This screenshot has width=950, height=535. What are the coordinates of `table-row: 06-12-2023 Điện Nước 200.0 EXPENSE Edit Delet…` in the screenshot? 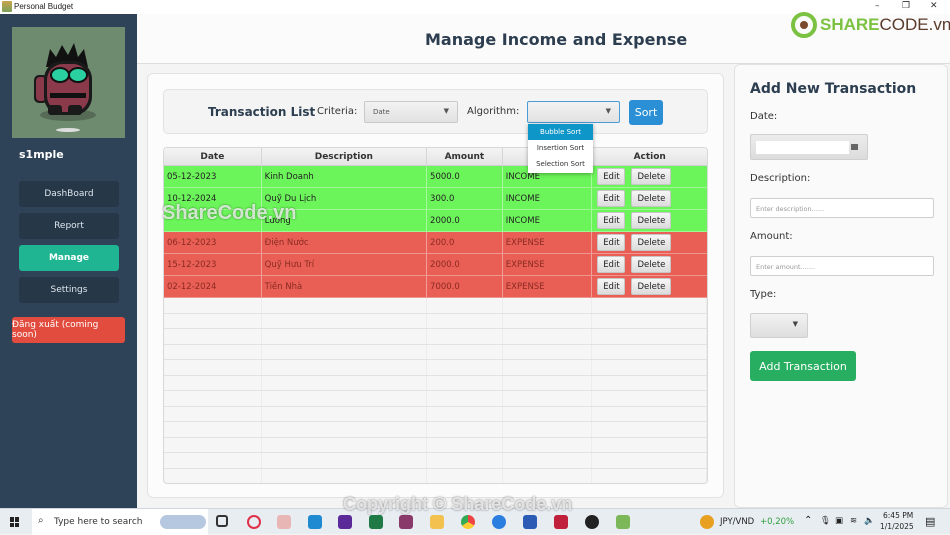 It's located at (435, 243).